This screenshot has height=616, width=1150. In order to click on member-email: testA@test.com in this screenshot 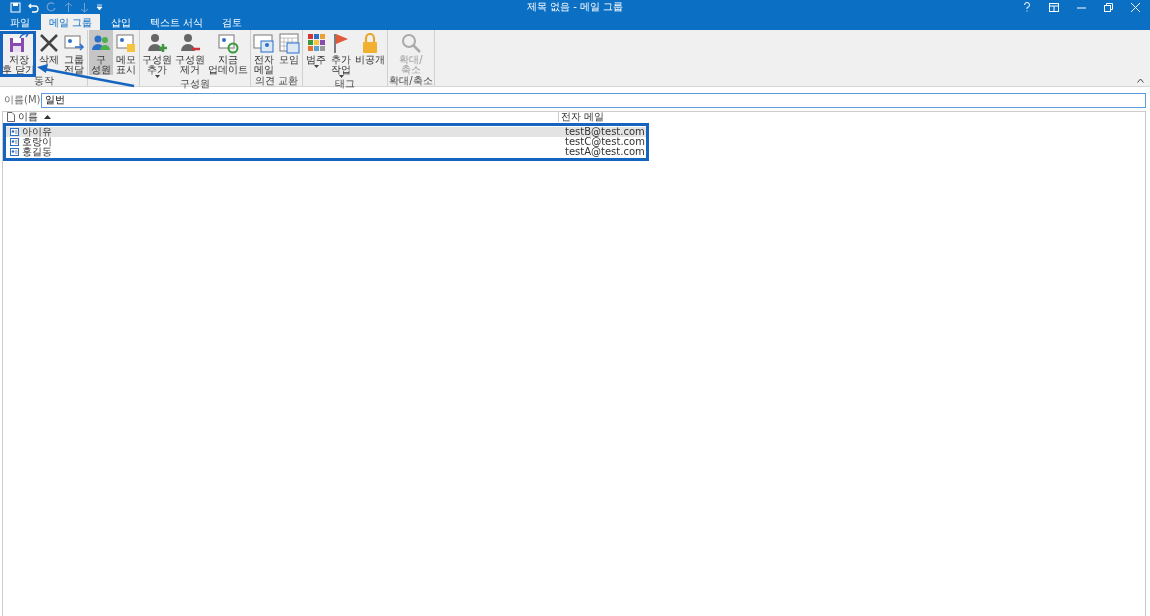, I will do `click(604, 152)`.